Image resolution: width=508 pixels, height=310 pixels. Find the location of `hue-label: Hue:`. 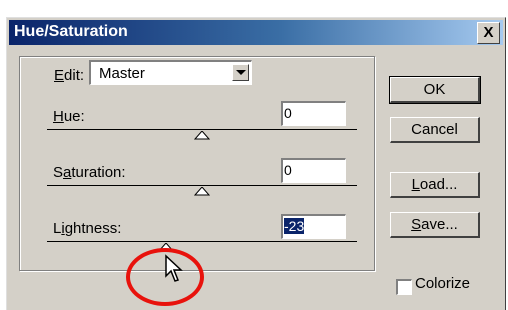

hue-label: Hue: is located at coordinates (69, 116).